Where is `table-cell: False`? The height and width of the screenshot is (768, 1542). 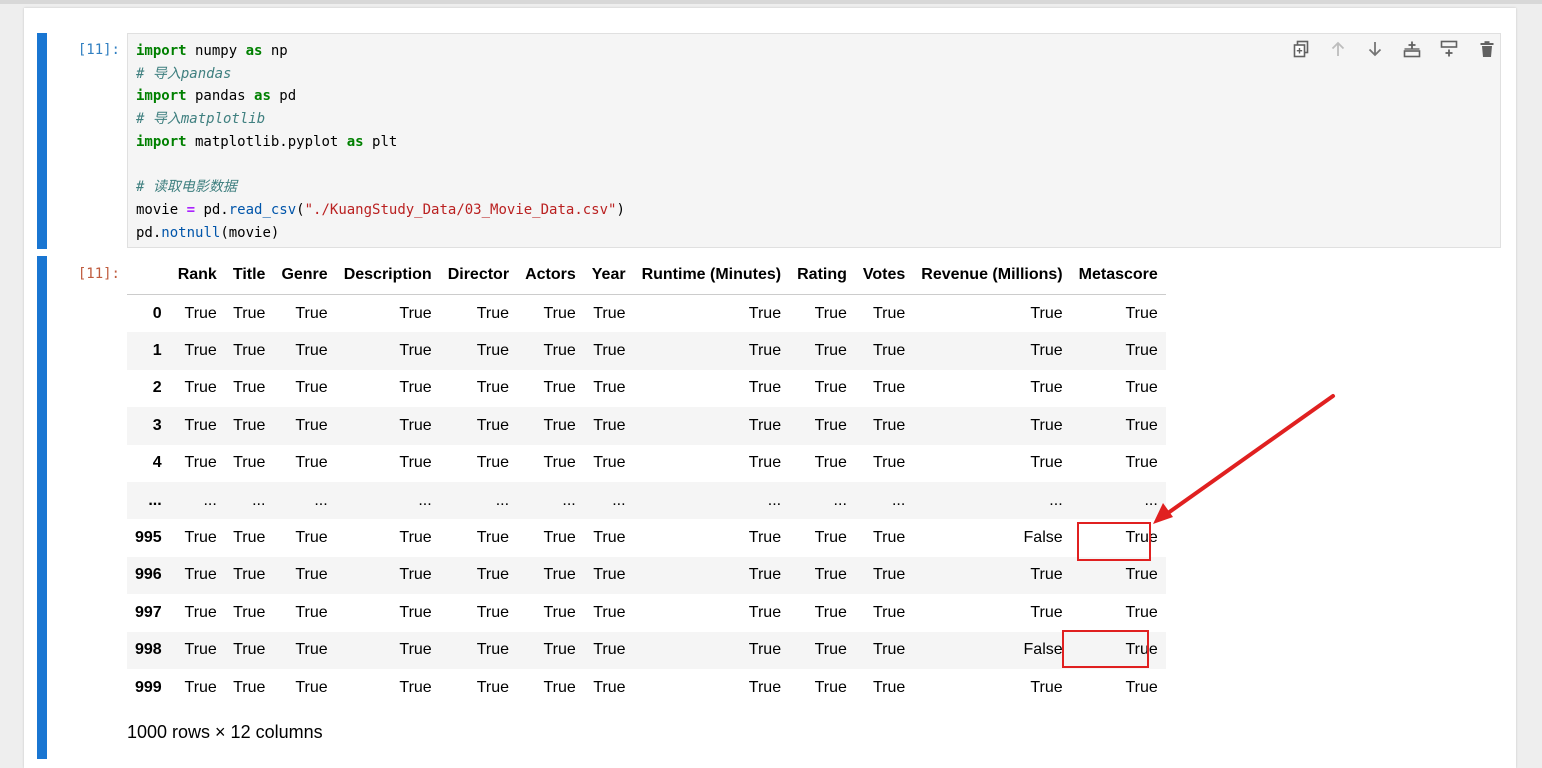 table-cell: False is located at coordinates (1043, 650).